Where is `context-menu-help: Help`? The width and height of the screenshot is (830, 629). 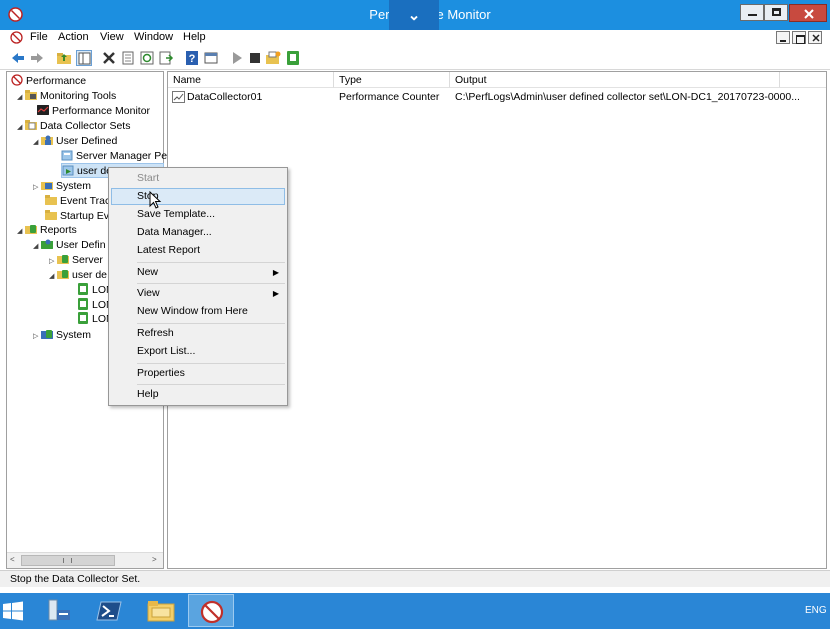
context-menu-help: Help is located at coordinates (198, 394).